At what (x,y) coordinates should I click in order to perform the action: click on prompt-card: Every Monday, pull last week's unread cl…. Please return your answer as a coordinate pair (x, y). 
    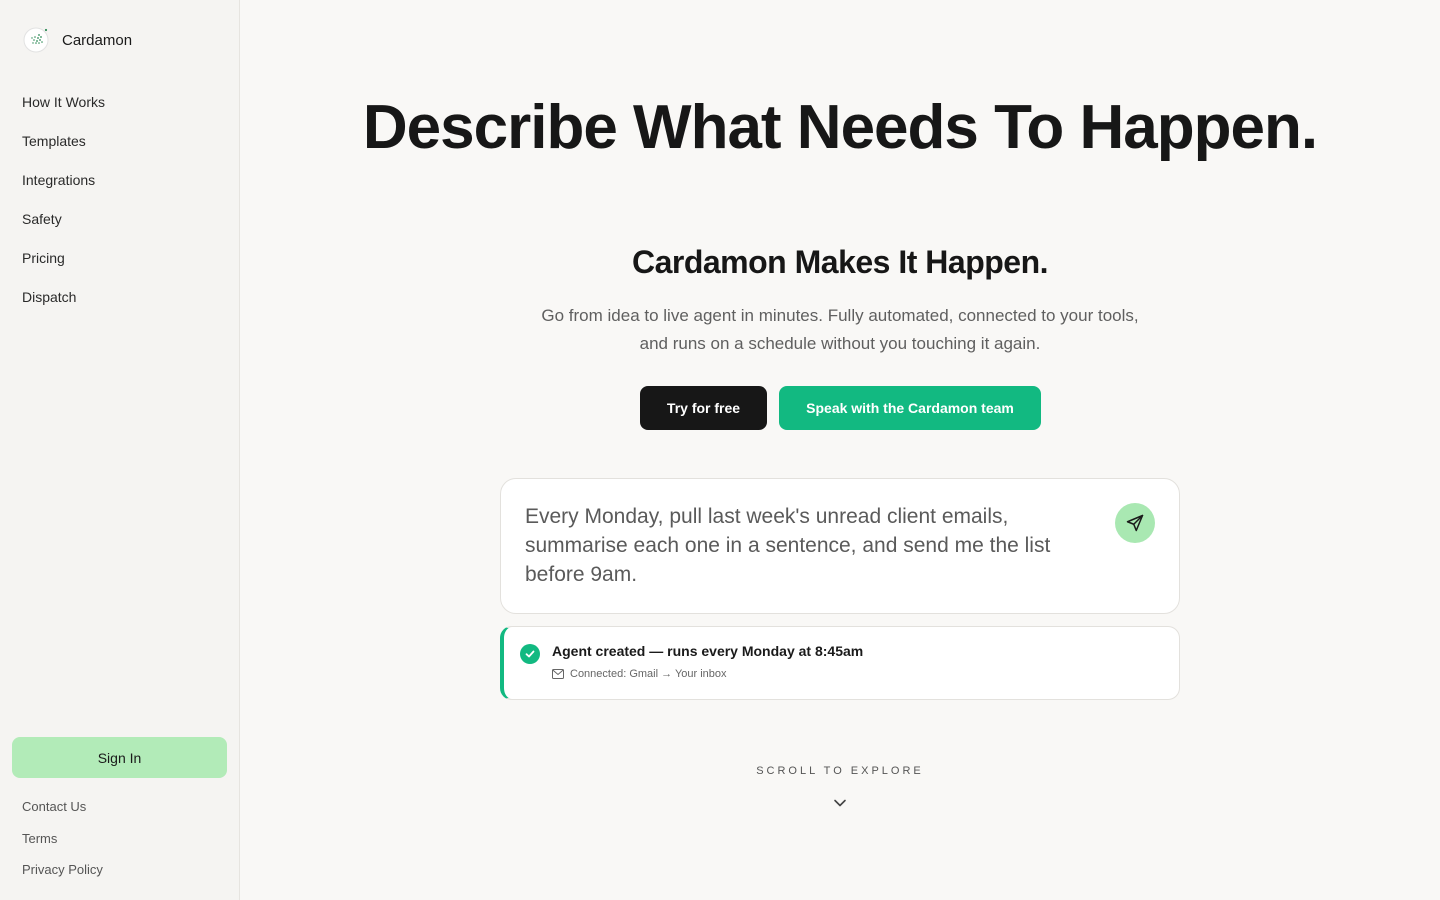
    Looking at the image, I should click on (840, 546).